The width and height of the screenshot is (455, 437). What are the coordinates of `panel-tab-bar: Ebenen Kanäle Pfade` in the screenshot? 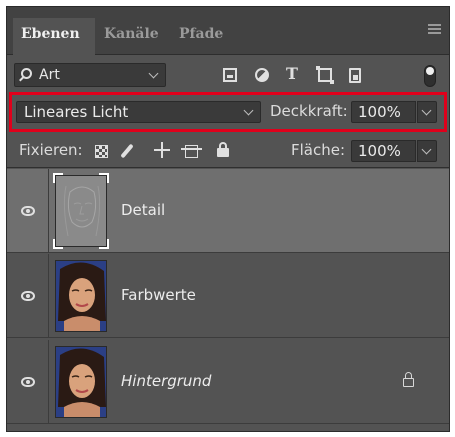 It's located at (228, 31).